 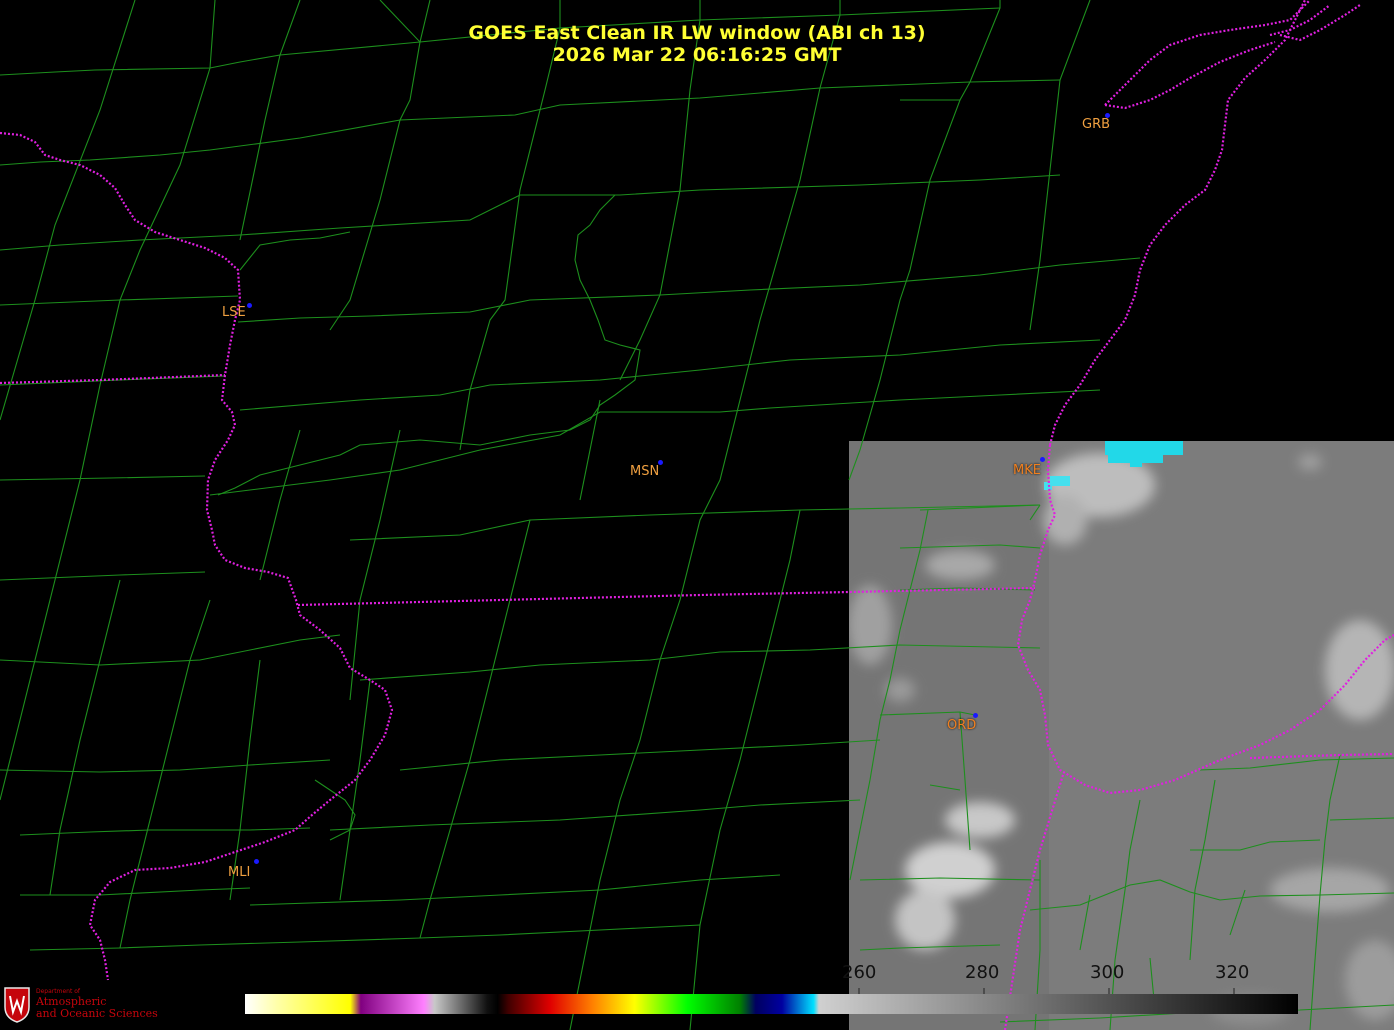 I want to click on station-dot-mli, so click(x=256, y=861).